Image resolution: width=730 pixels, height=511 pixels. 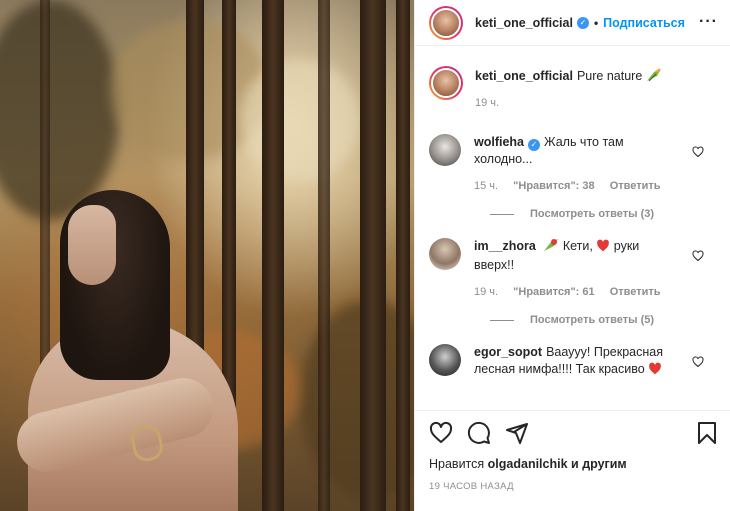 What do you see at coordinates (577, 246) in the screenshot?
I see `comment-text: Кети,` at bounding box center [577, 246].